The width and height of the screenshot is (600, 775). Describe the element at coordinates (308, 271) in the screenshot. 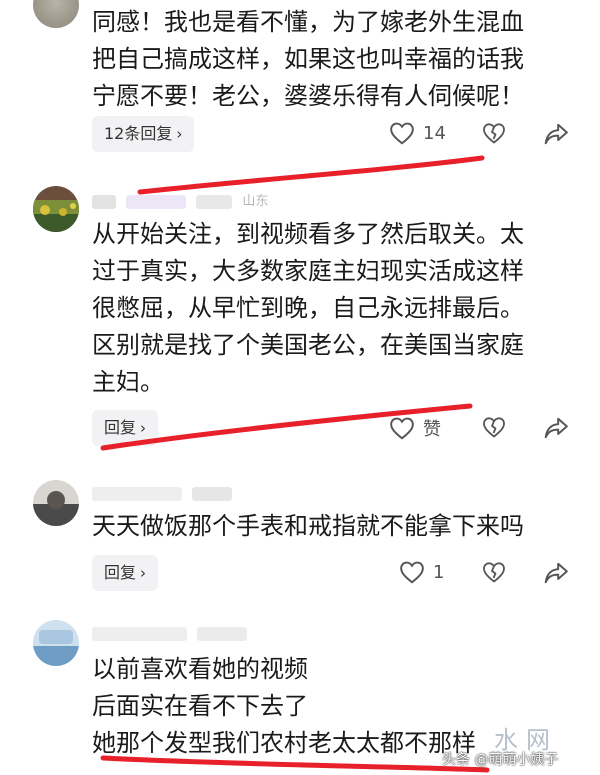

I see `comment-line: 过于真实，大多数家庭主妇现实活成这样` at that location.